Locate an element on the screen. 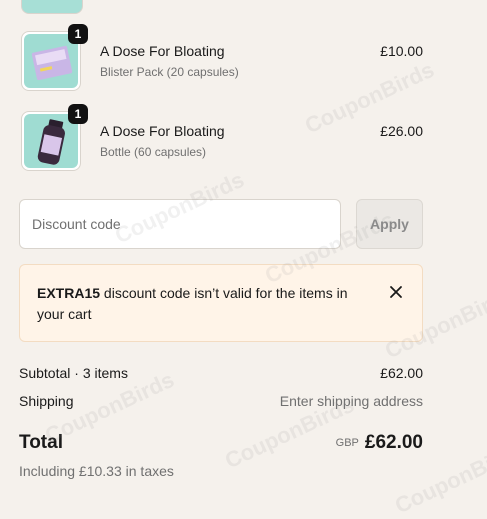 This screenshot has width=487, height=519. total-amount-group: GBP £62.00 is located at coordinates (379, 443).